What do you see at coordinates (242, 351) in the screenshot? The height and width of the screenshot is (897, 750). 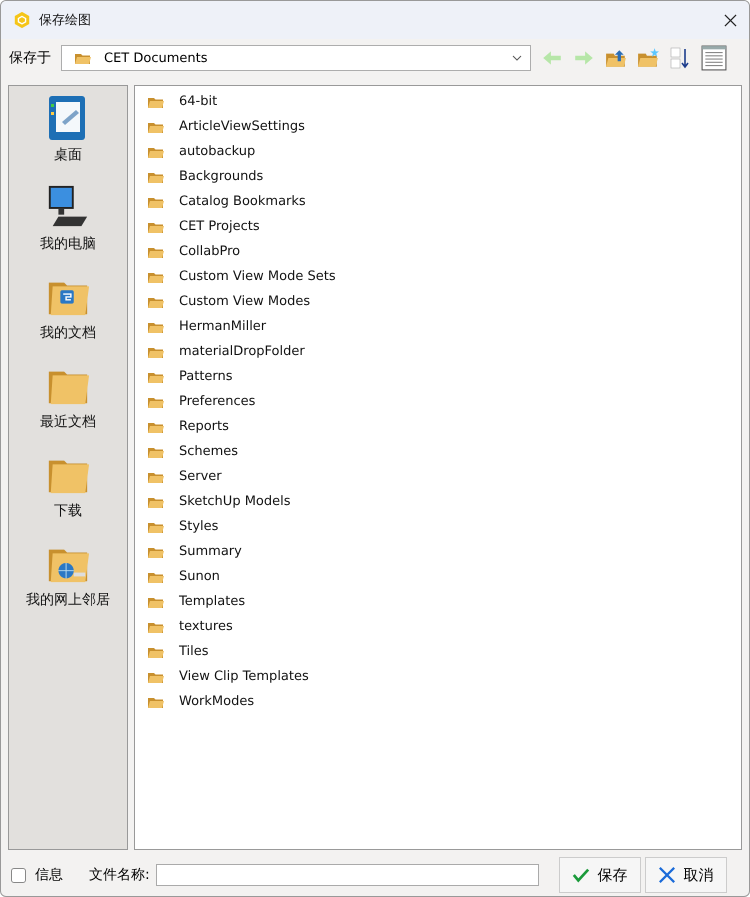 I see `folder-name: materialDropFolder` at bounding box center [242, 351].